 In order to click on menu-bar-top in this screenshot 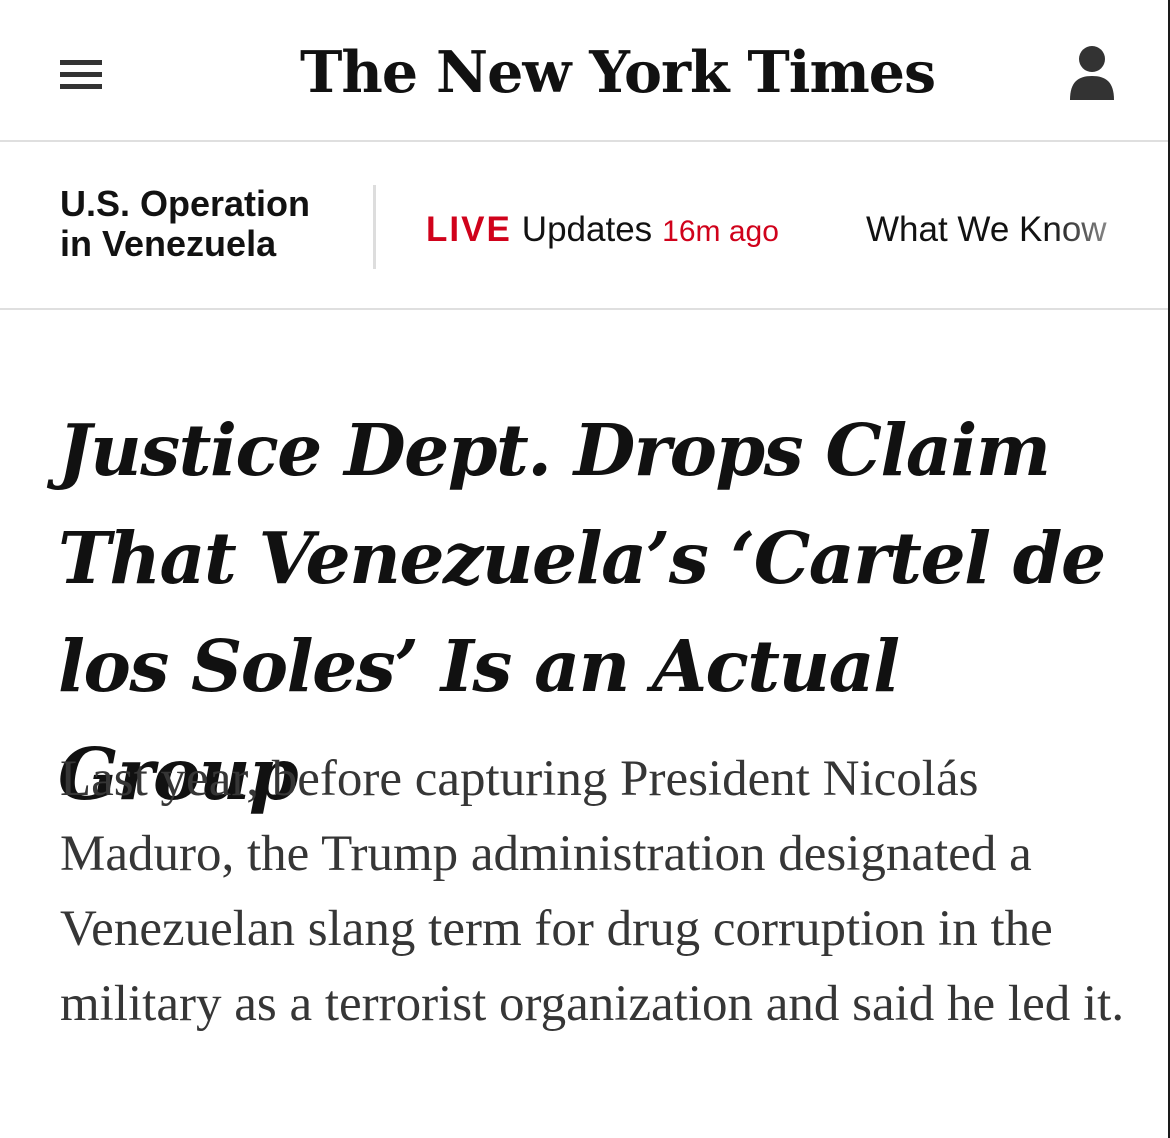, I will do `click(81, 62)`.